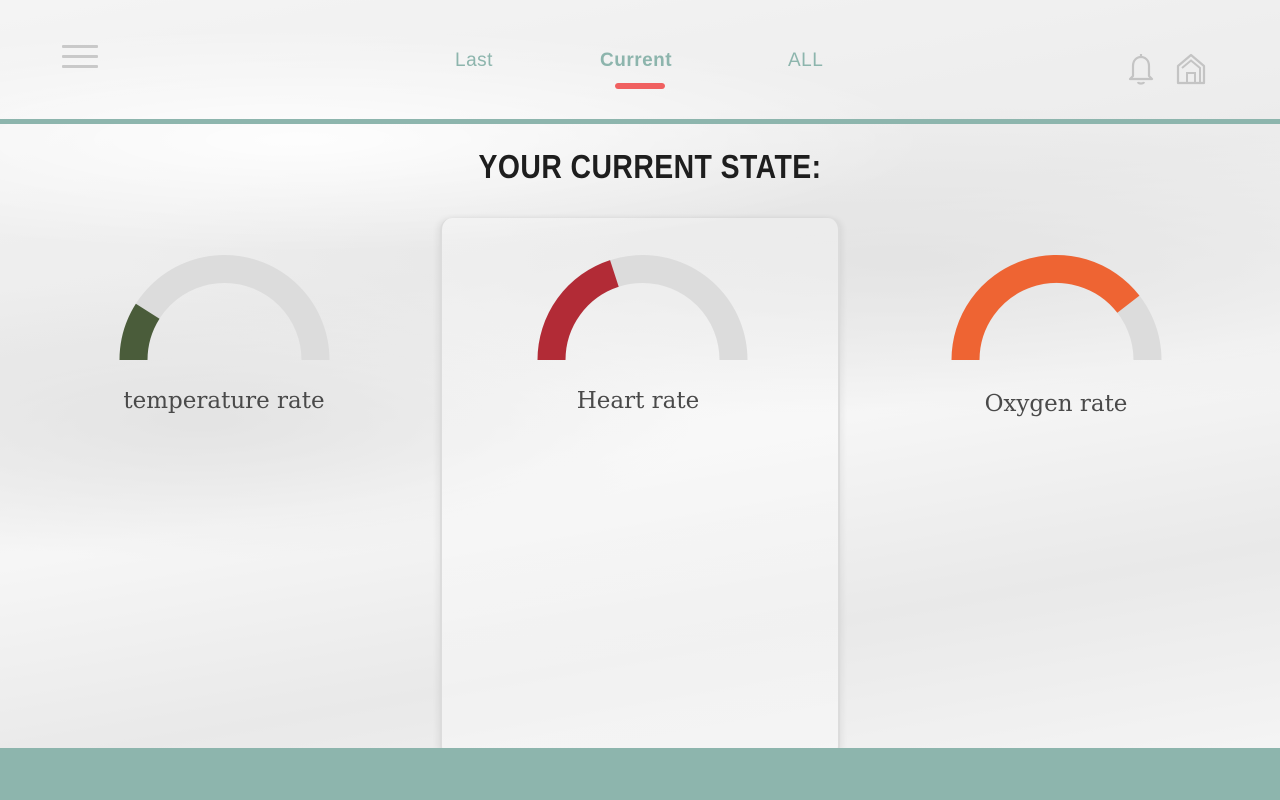 This screenshot has width=1280, height=800. I want to click on temperature-gauge, so click(224, 308).